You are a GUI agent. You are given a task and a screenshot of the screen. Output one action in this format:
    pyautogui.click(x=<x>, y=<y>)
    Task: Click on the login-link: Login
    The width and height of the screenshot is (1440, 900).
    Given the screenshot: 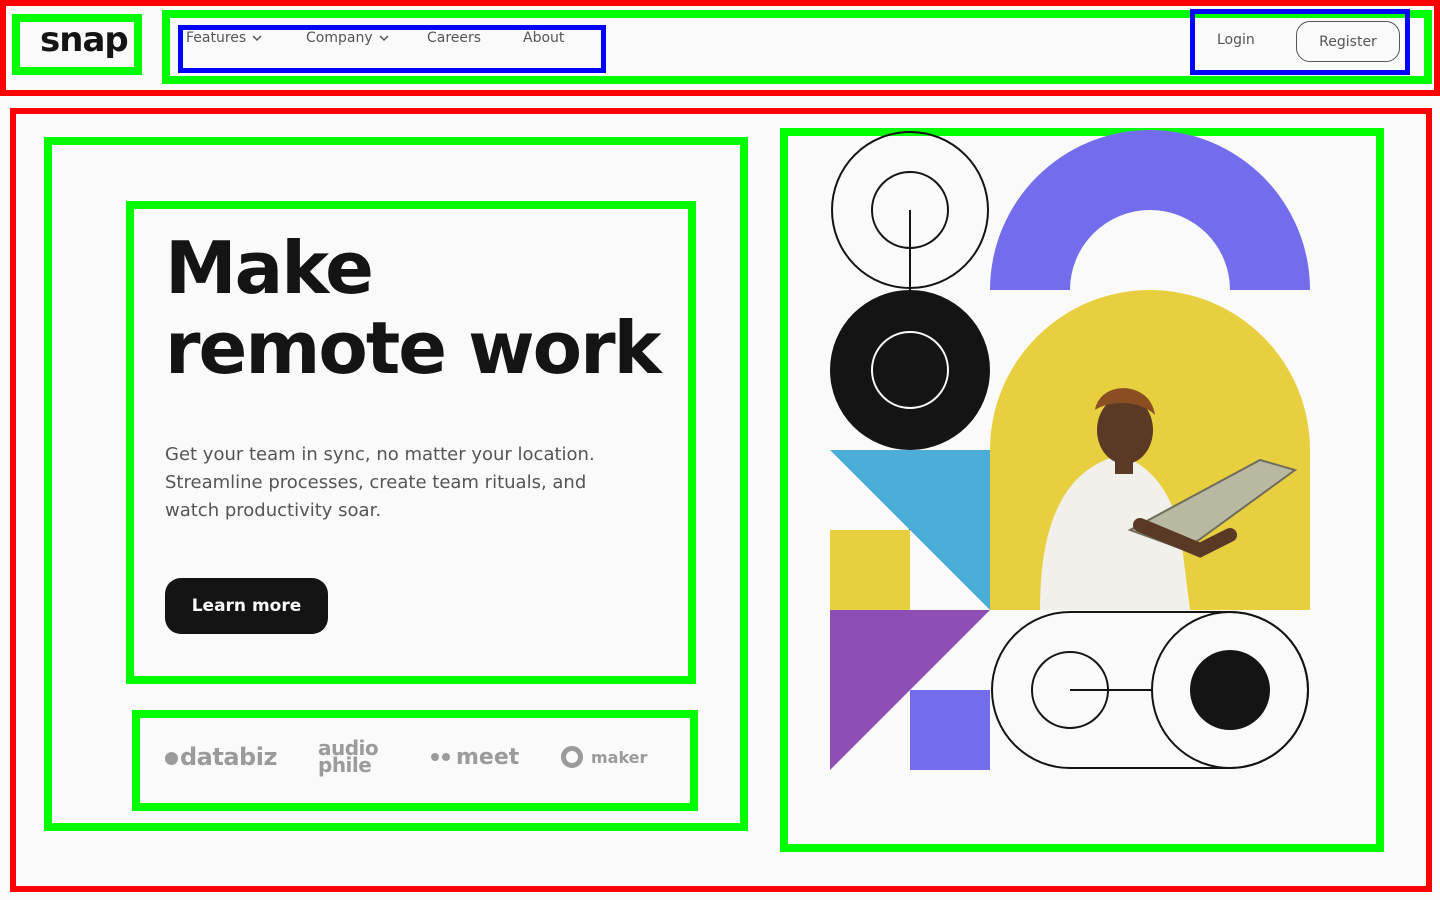 What is the action you would take?
    pyautogui.click(x=1236, y=40)
    